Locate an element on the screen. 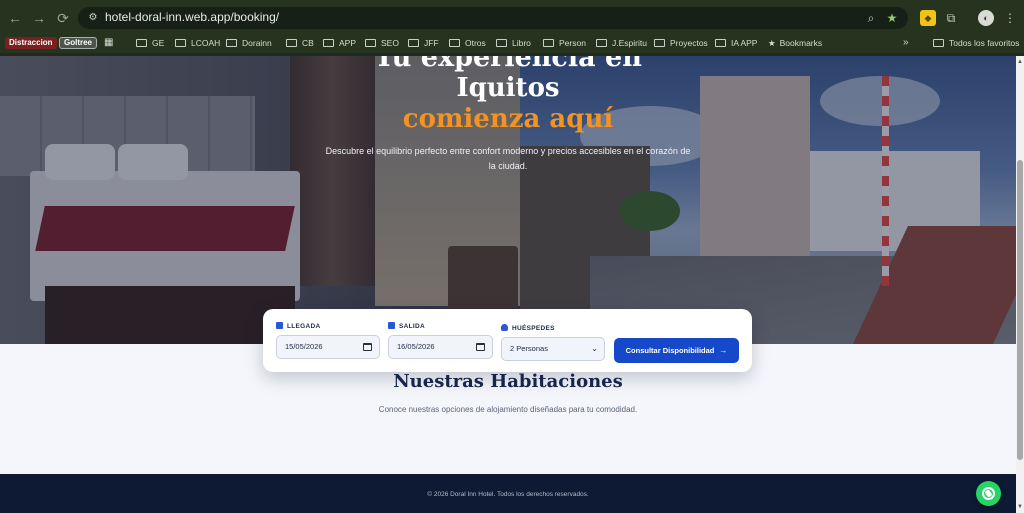 This screenshot has width=1024, height=513. person-icon is located at coordinates (504, 327).